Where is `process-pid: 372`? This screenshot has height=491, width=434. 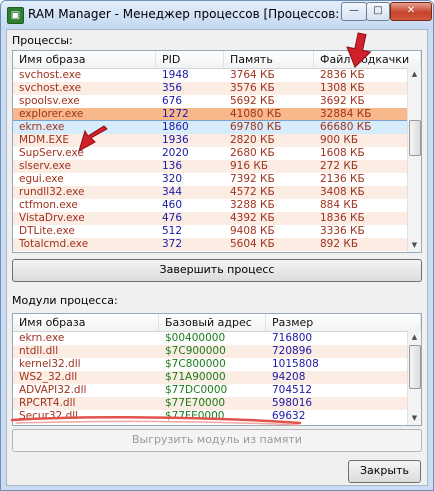
process-pid: 372 is located at coordinates (172, 244).